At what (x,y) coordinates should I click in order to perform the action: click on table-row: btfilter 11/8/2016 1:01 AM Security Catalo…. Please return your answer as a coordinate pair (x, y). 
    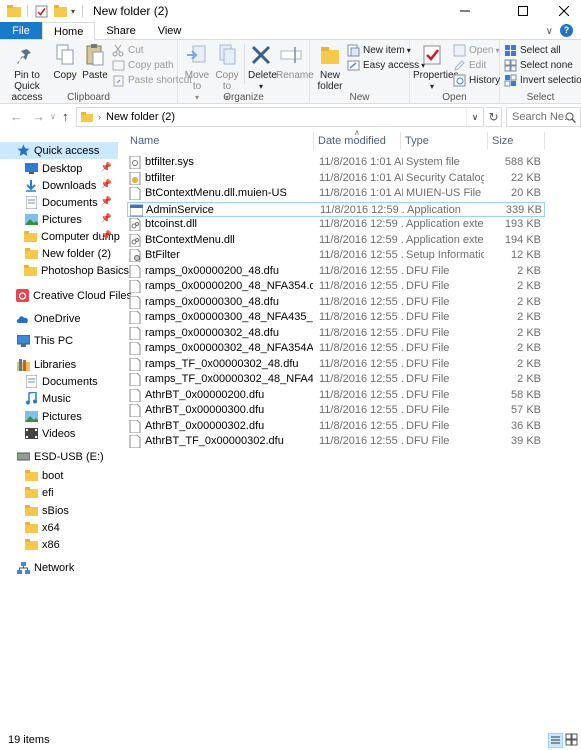
    Looking at the image, I should click on (336, 178).